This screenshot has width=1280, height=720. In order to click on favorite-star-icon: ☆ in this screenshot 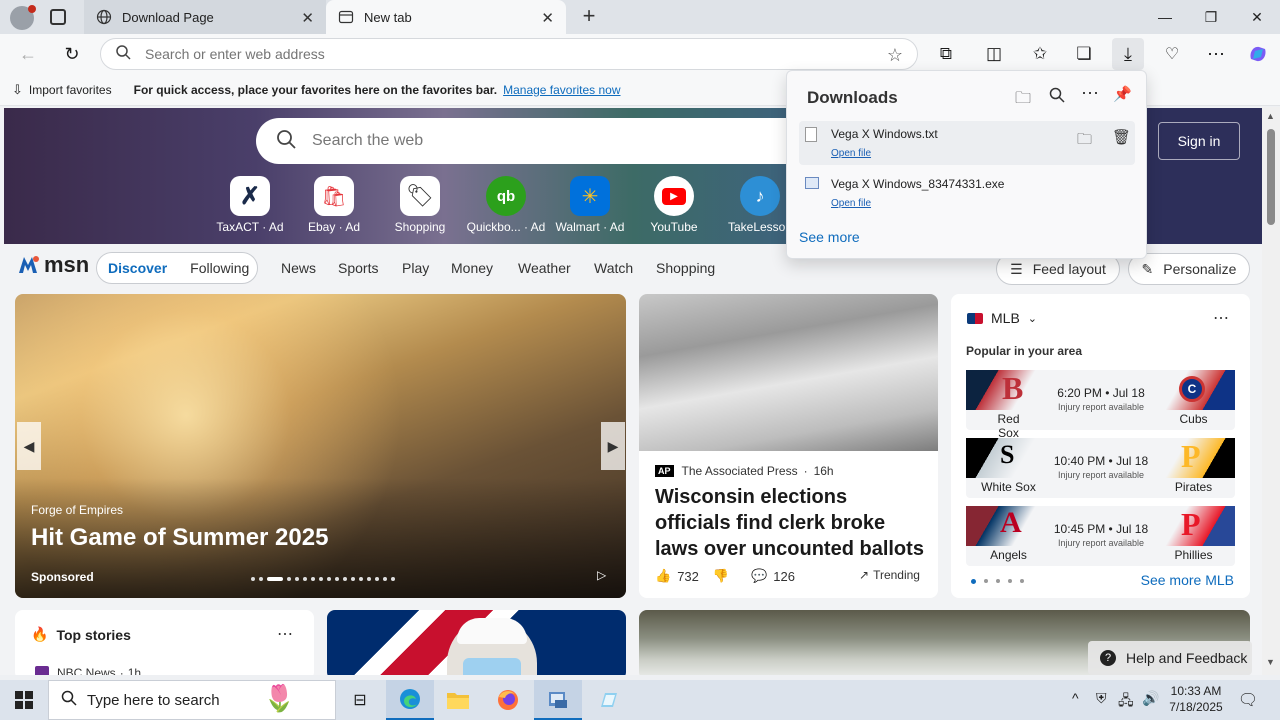, I will do `click(895, 55)`.